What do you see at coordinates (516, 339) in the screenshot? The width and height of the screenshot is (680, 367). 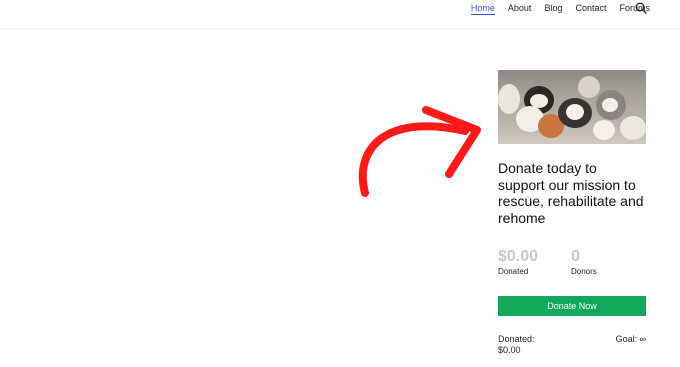 I see `summary-donated-label: Donated:` at bounding box center [516, 339].